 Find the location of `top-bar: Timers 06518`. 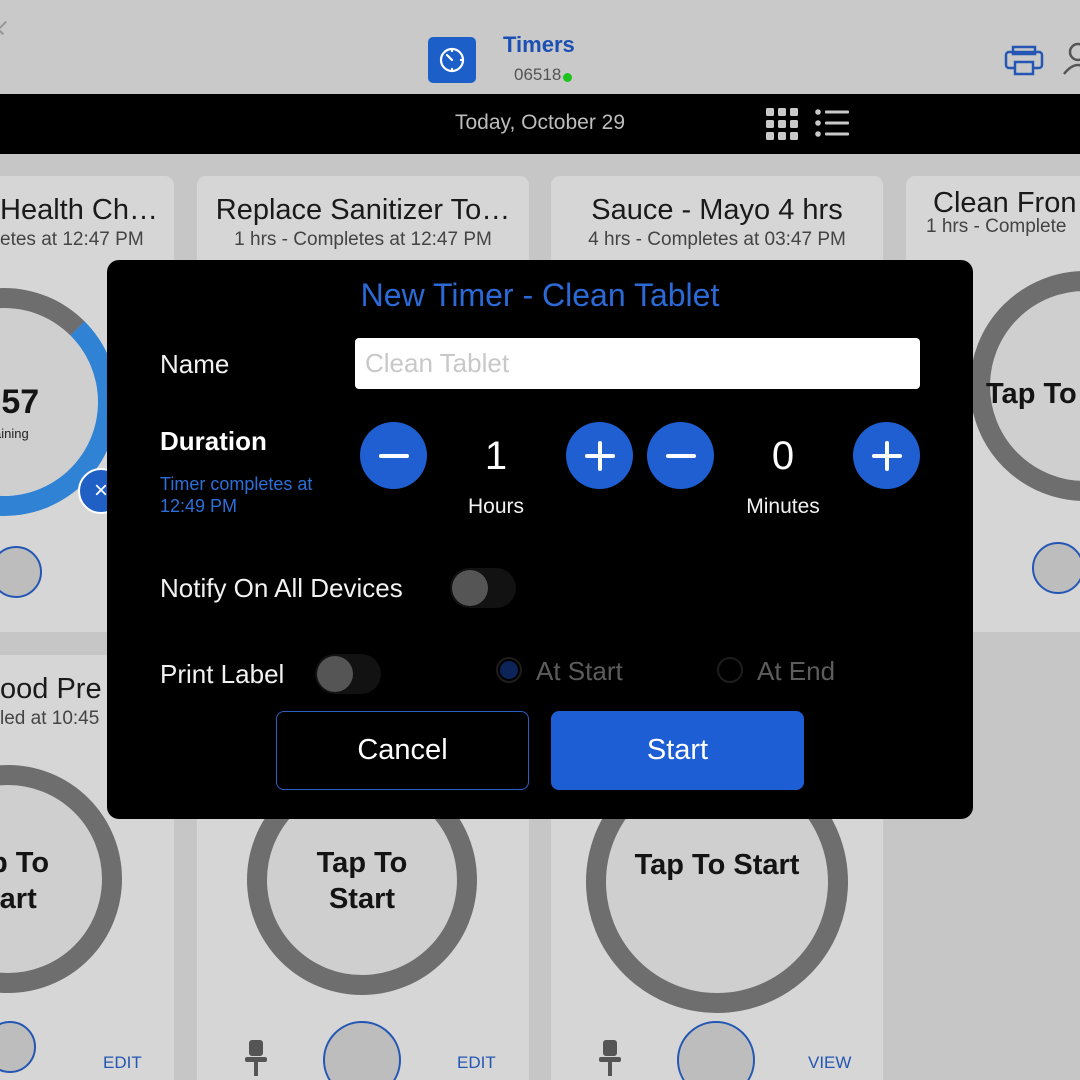

top-bar: Timers 06518 is located at coordinates (540, 47).